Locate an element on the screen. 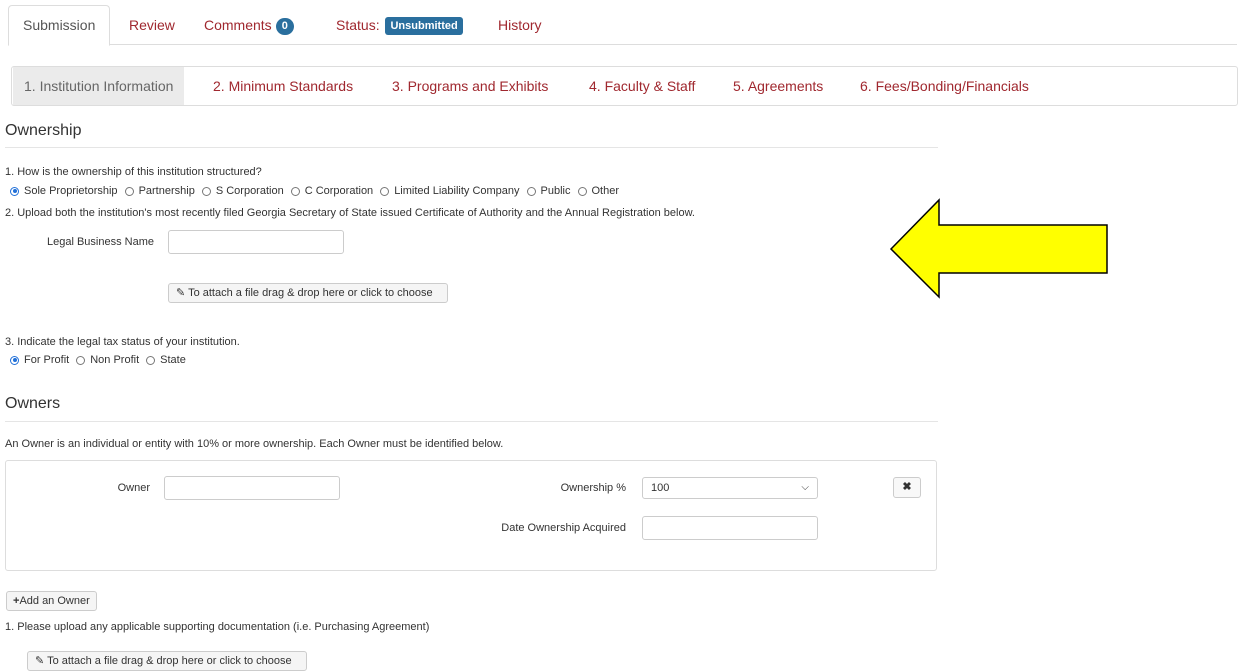 The height and width of the screenshot is (671, 1238). radio-label: S Corporation is located at coordinates (249, 191).